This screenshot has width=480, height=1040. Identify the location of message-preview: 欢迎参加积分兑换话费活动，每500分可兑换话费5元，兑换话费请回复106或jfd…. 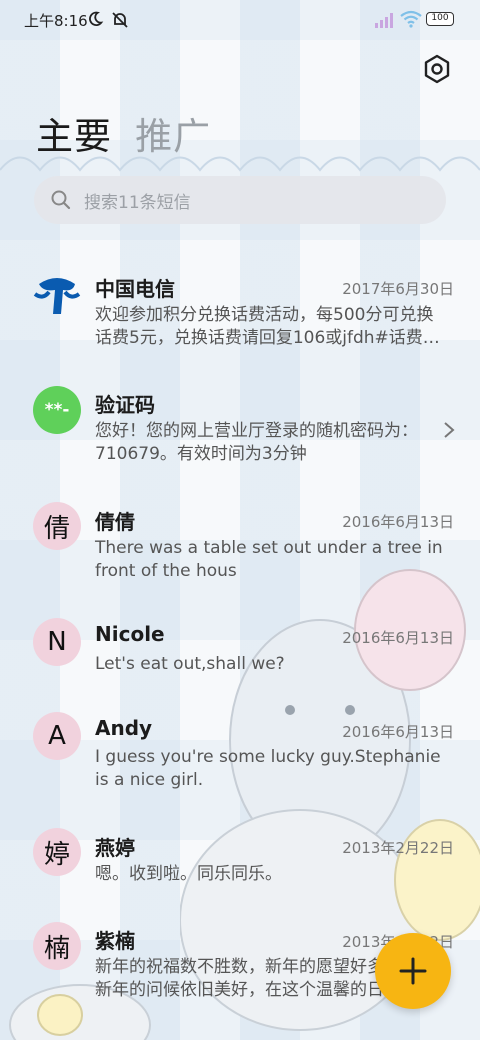
(267, 326).